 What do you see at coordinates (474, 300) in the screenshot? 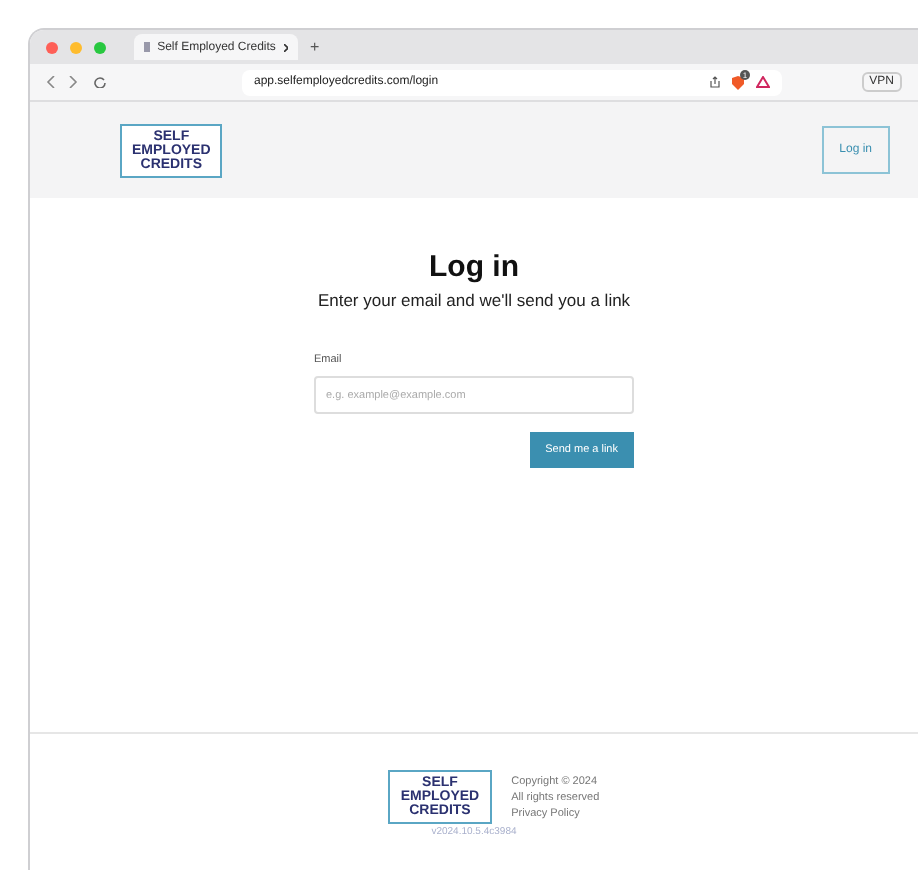
I see `subtitle: Enter your email and we'll send you a link` at bounding box center [474, 300].